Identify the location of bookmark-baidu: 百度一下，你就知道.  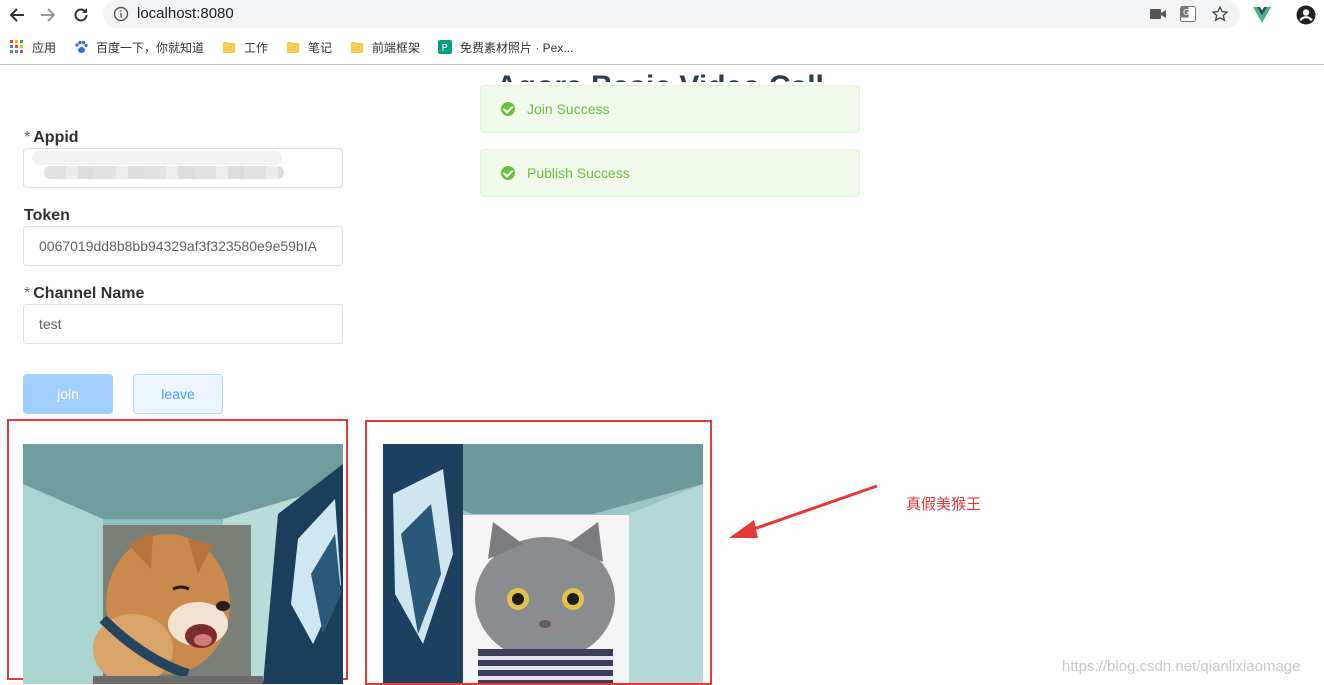
(139, 47).